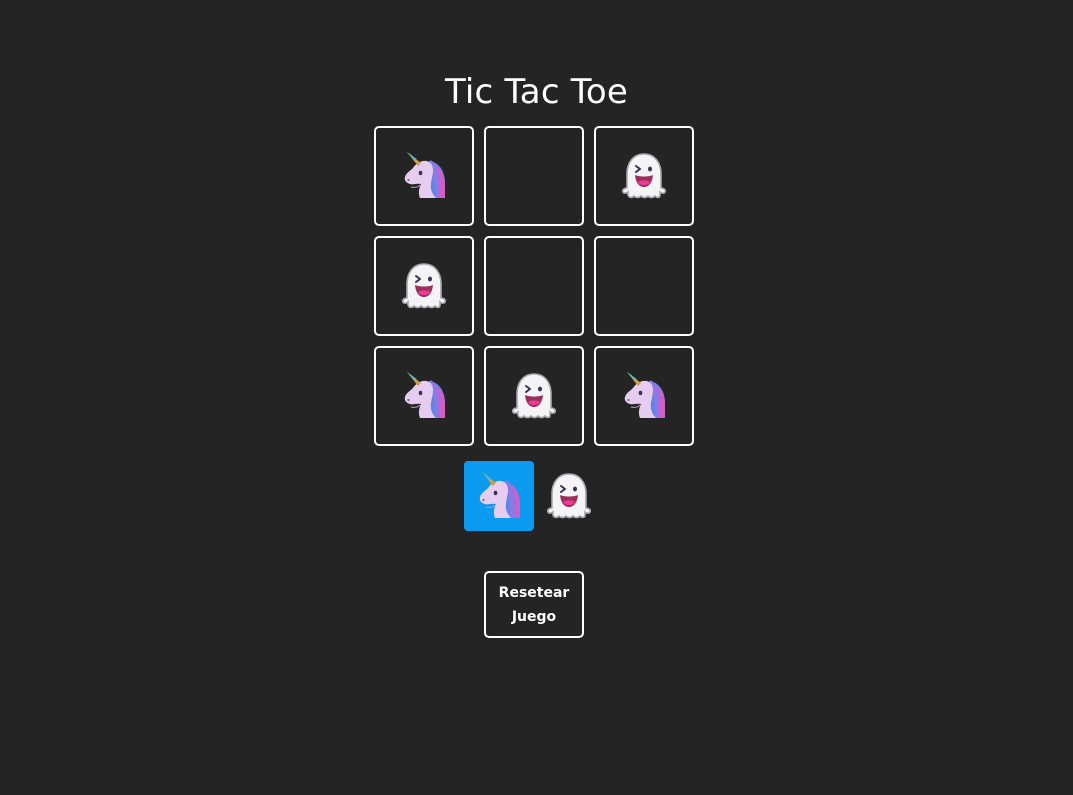 This screenshot has width=1073, height=795. I want to click on reset-game-button: Resetear Juego, so click(534, 604).